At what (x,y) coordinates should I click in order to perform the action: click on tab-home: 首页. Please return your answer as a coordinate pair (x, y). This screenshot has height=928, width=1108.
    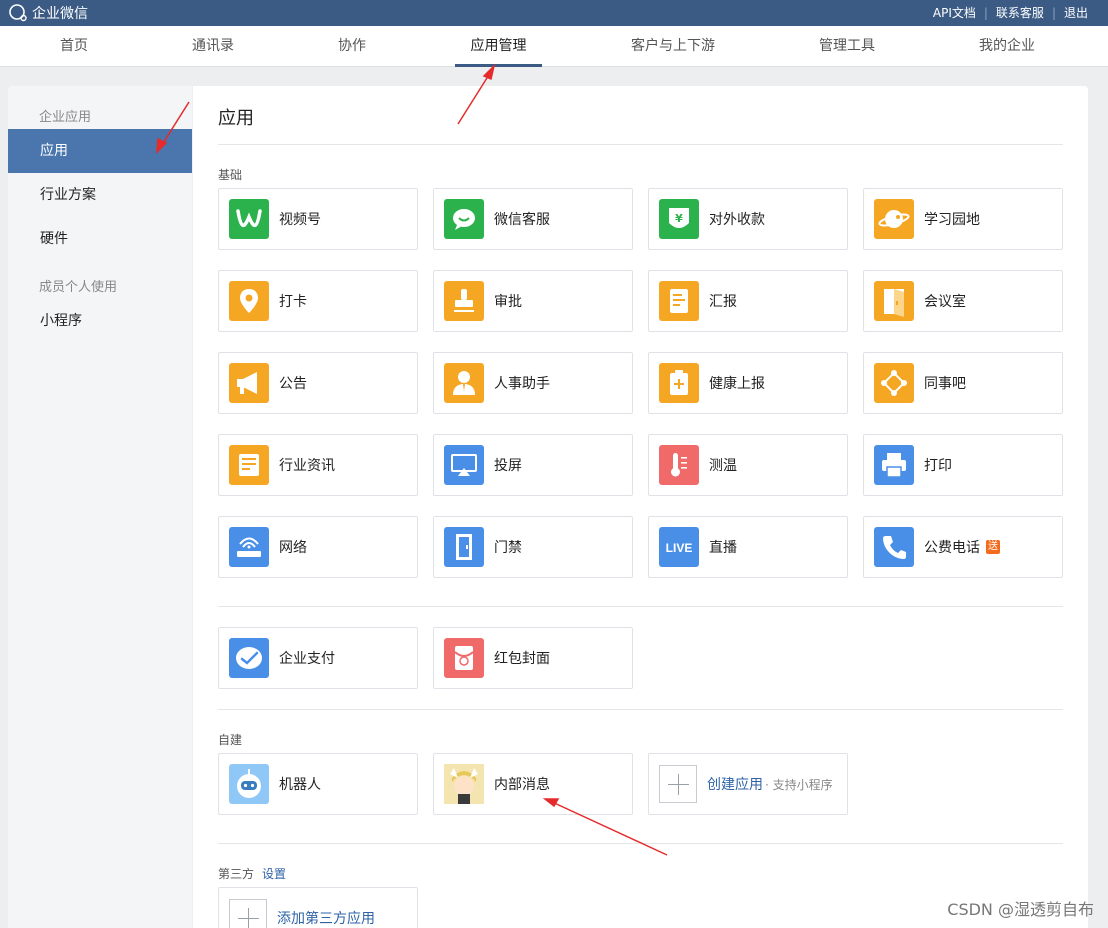
    Looking at the image, I should click on (74, 46).